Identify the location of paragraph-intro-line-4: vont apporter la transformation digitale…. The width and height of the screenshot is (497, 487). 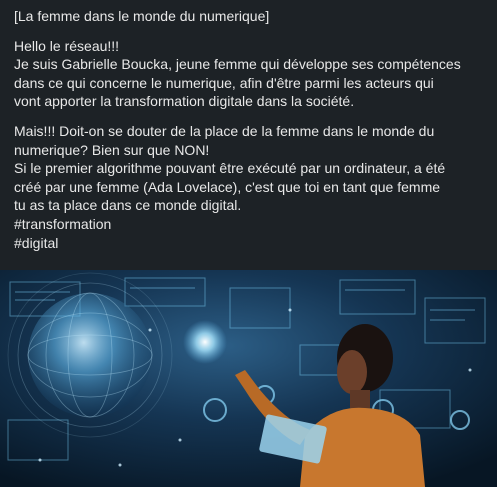
(184, 101).